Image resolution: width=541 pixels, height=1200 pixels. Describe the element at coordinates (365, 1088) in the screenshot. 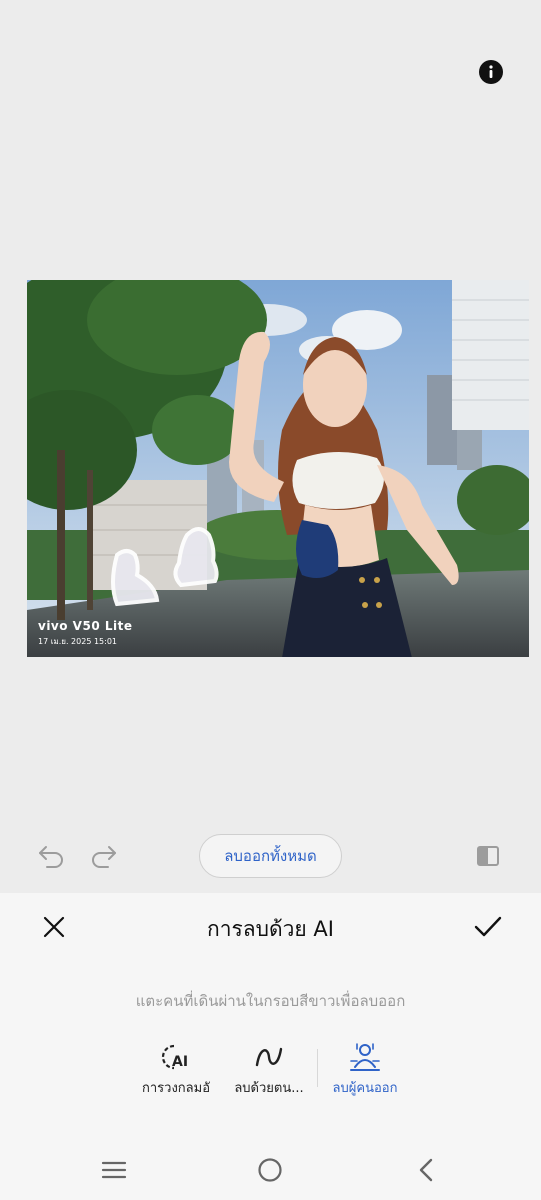

I see `mode-remove-people-label: ลบผู้คนออก` at that location.